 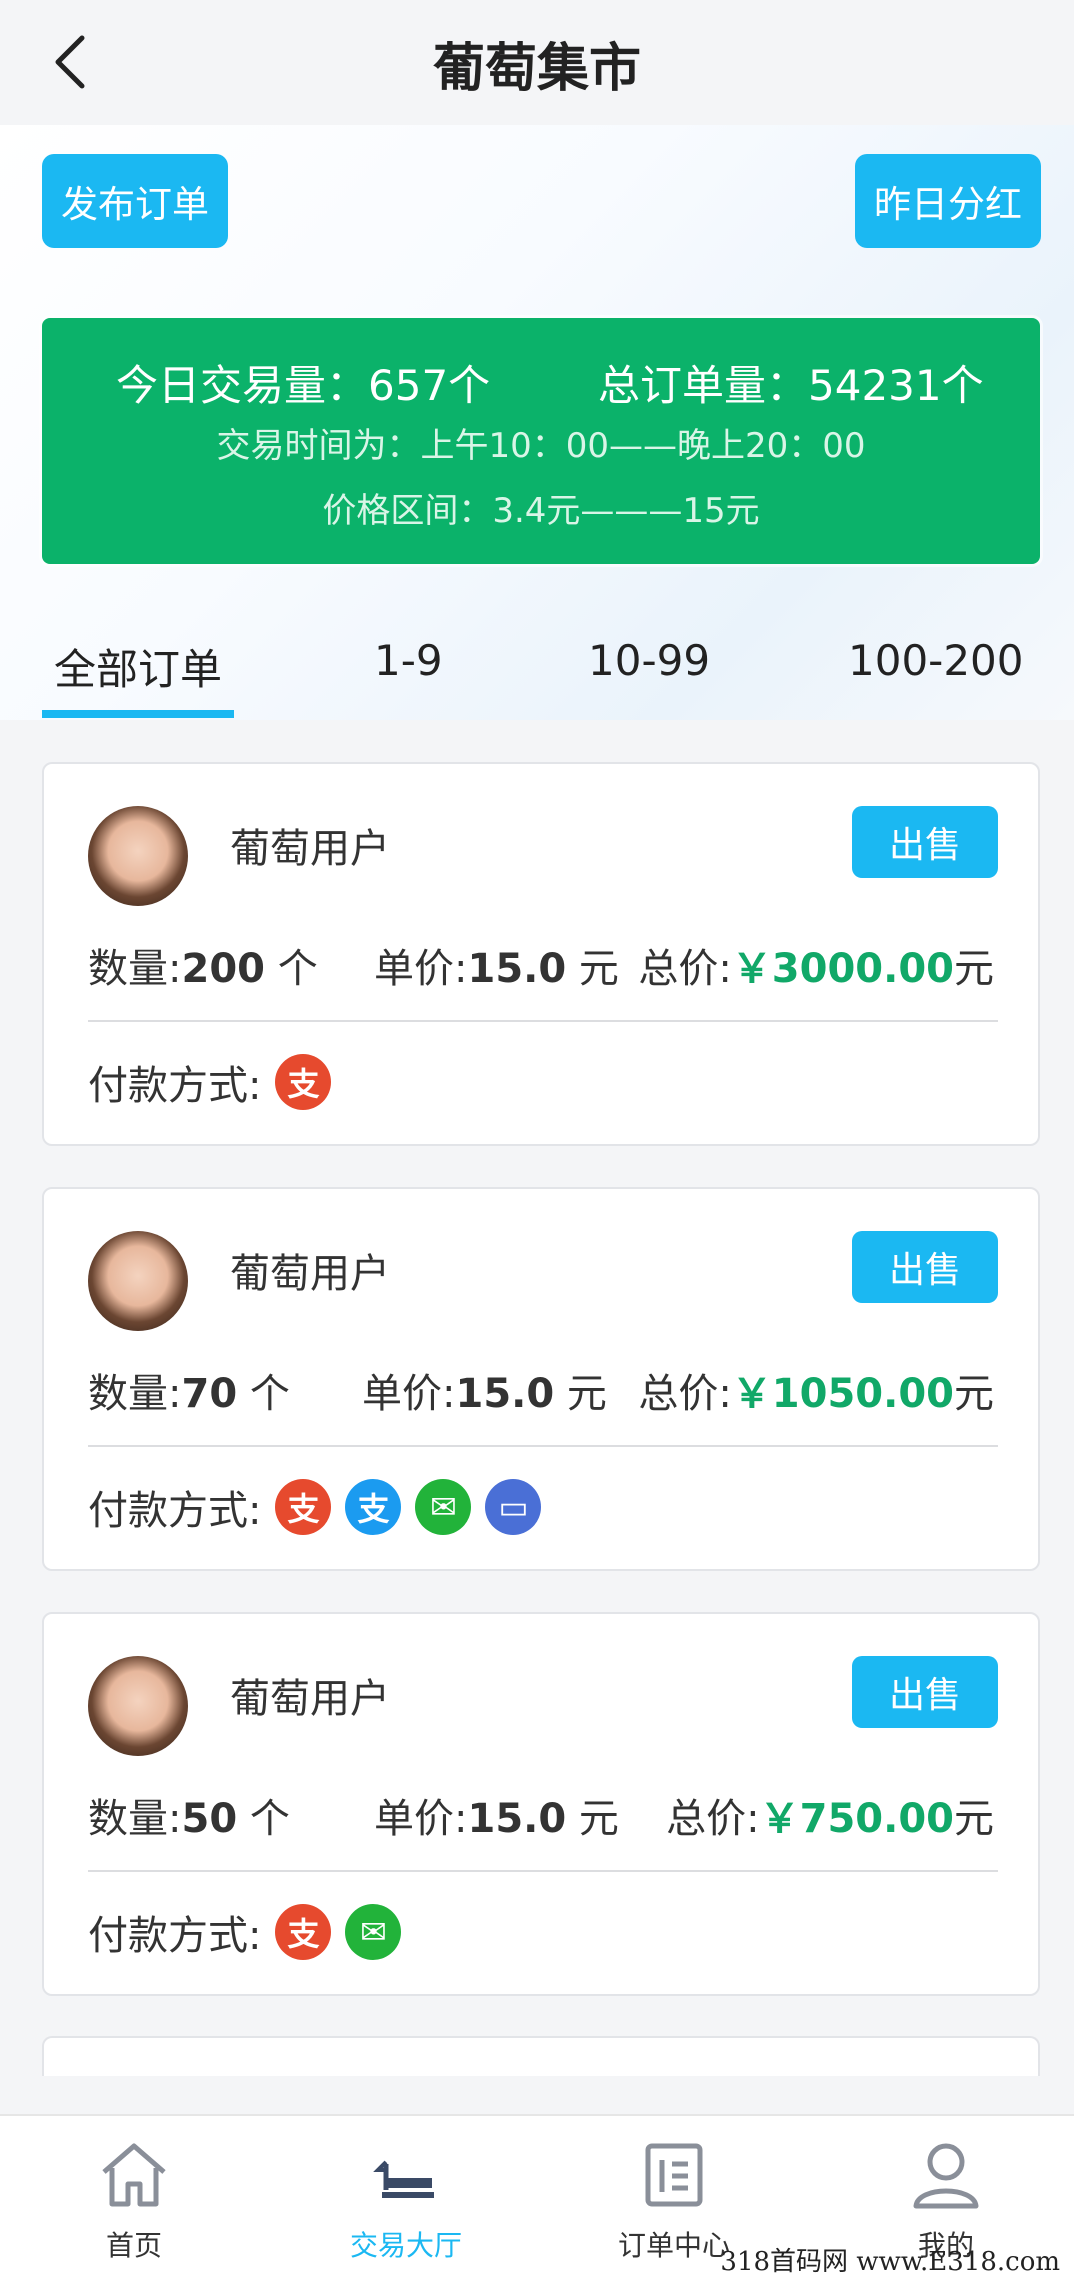 I want to click on trade-hall-icon, so click(x=403, y=2179).